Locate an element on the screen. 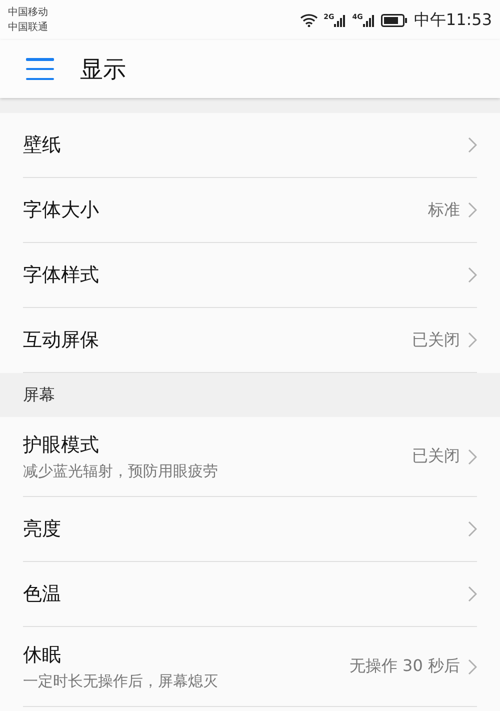 This screenshot has width=500, height=711. row-title: 壁纸 is located at coordinates (42, 145).